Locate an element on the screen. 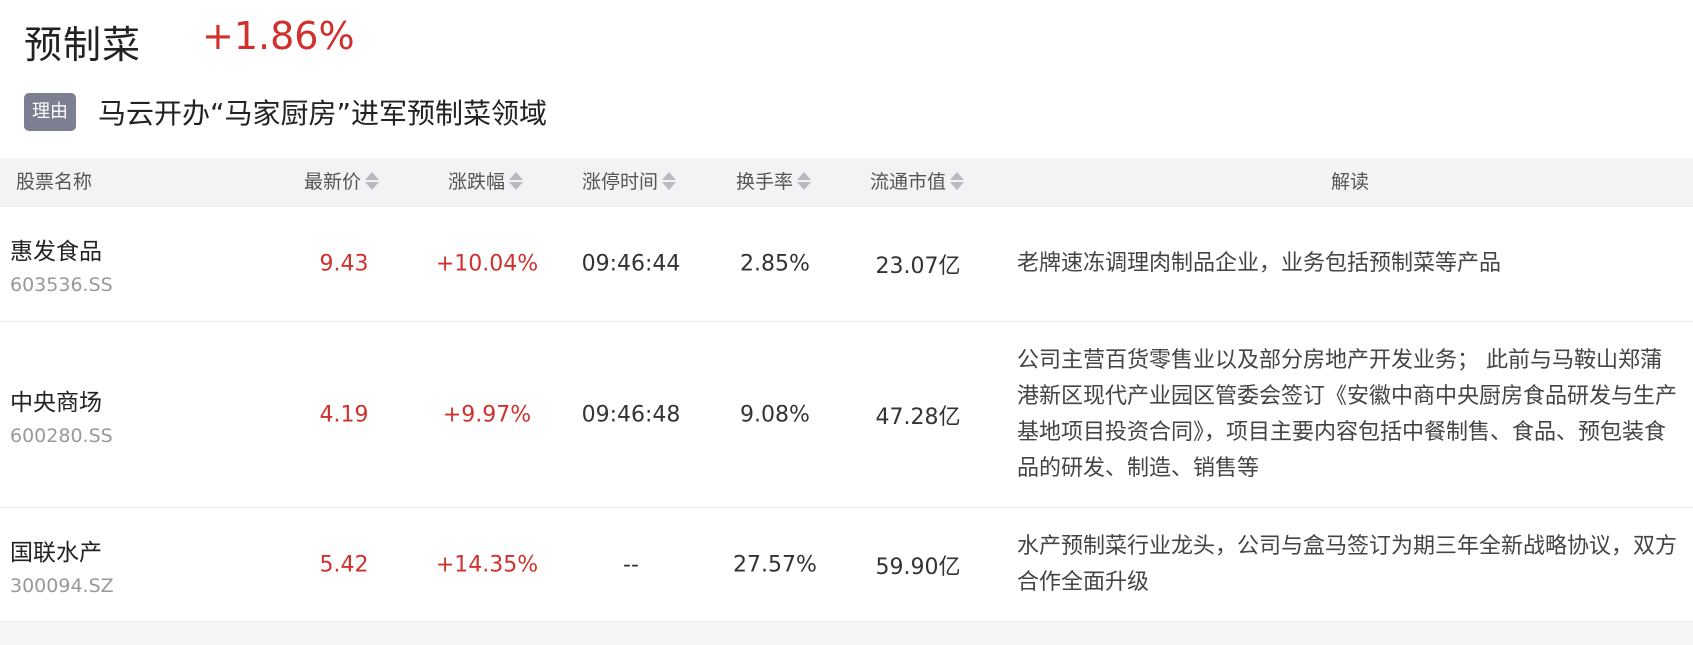  header-float-cap: 流通市值 is located at coordinates (917, 182).